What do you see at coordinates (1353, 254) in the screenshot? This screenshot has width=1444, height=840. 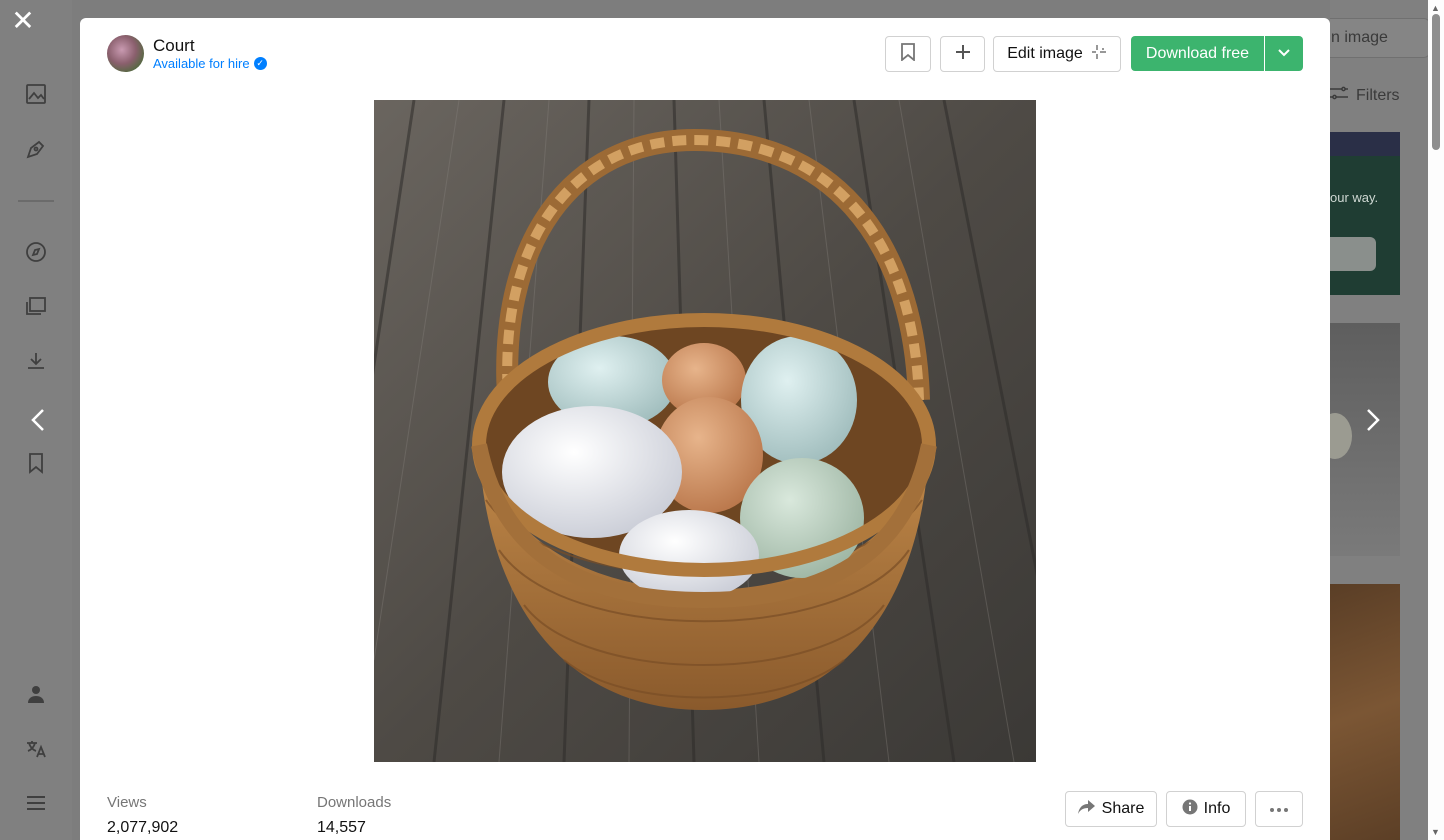 I see `promo-banner-button` at bounding box center [1353, 254].